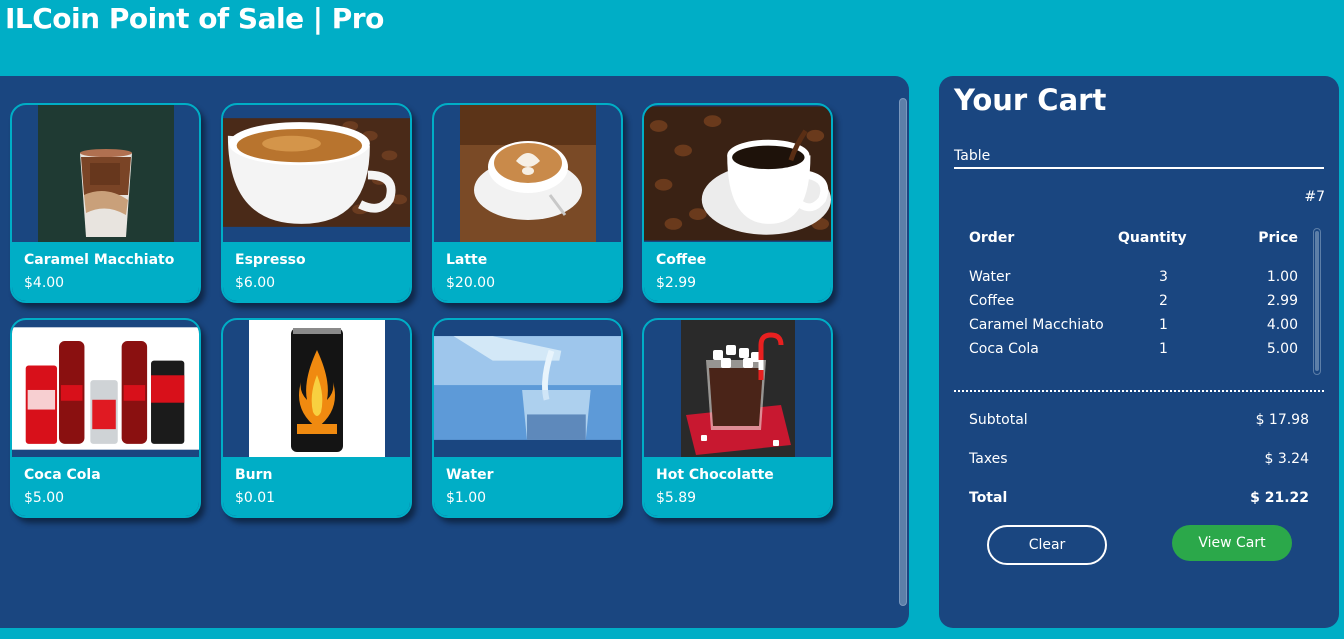 The width and height of the screenshot is (1344, 639). I want to click on product-price: $5.00, so click(44, 498).